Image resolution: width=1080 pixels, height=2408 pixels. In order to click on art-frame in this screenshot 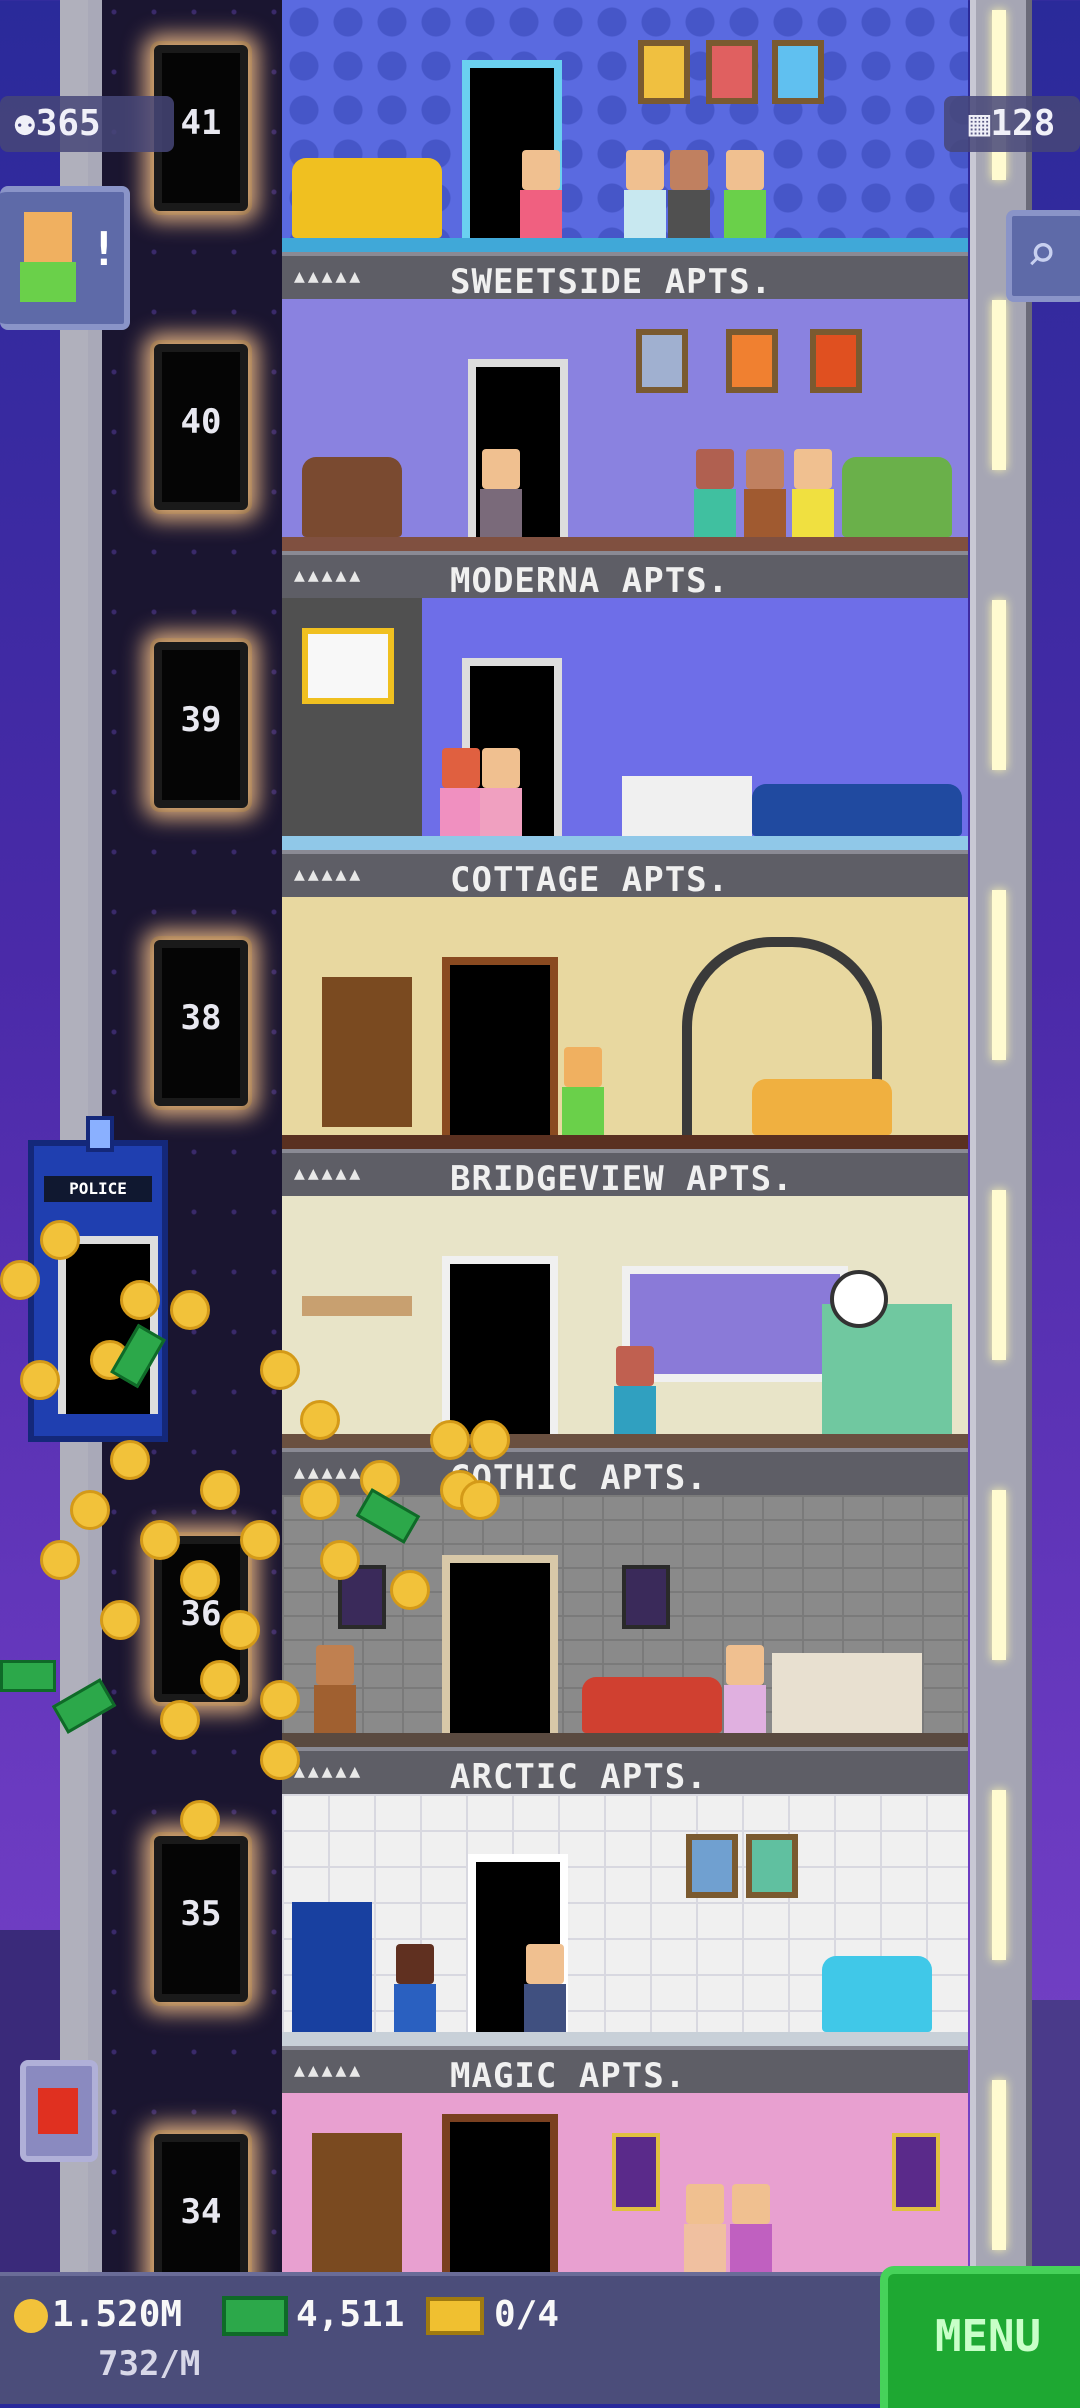, I will do `click(348, 666)`.